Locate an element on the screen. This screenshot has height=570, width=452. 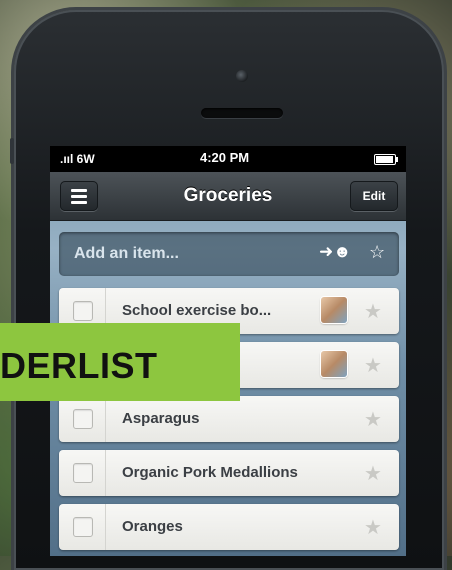
item-label: Organic Pork Medallions is located at coordinates (210, 472).